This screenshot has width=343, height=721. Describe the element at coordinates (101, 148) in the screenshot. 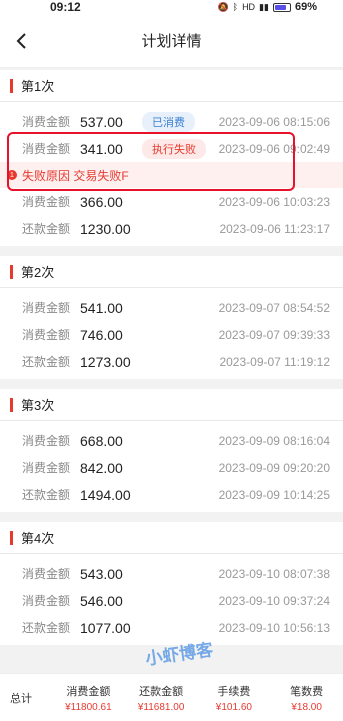

I see `row-amount: 341.00` at that location.